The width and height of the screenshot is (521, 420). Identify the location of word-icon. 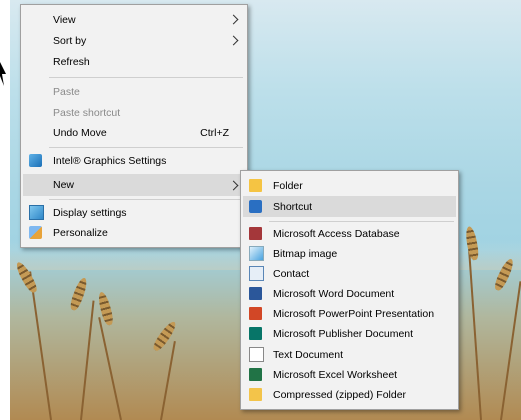
(255, 293).